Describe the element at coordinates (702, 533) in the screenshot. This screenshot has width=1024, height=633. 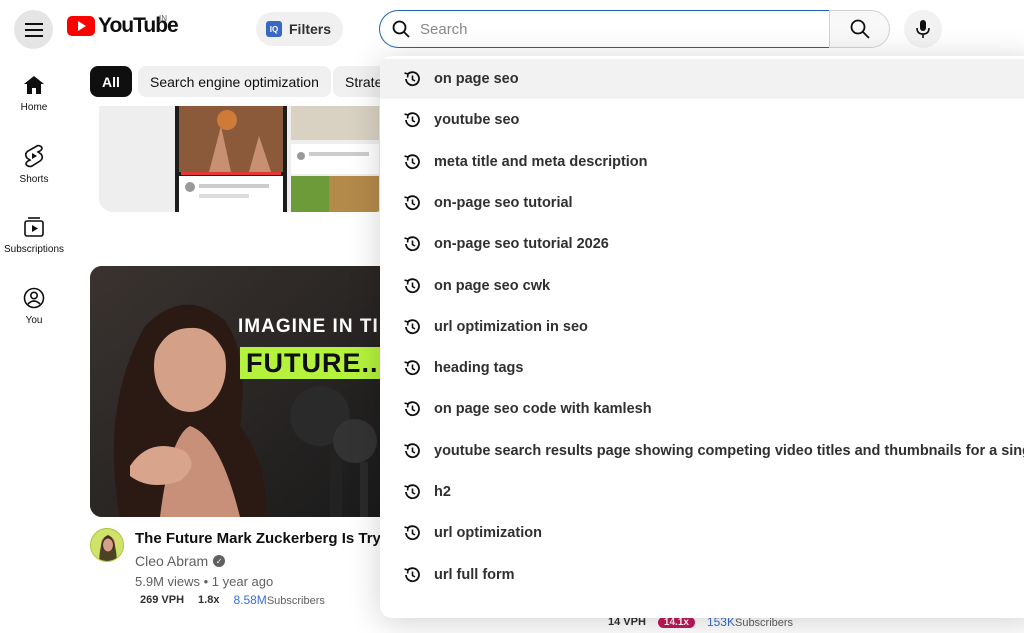
I see `suggestion-item: url optimization` at that location.